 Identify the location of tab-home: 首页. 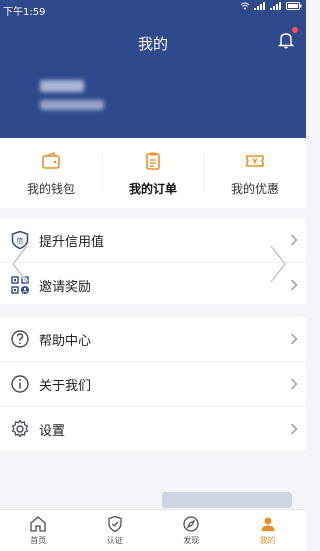
(38, 530).